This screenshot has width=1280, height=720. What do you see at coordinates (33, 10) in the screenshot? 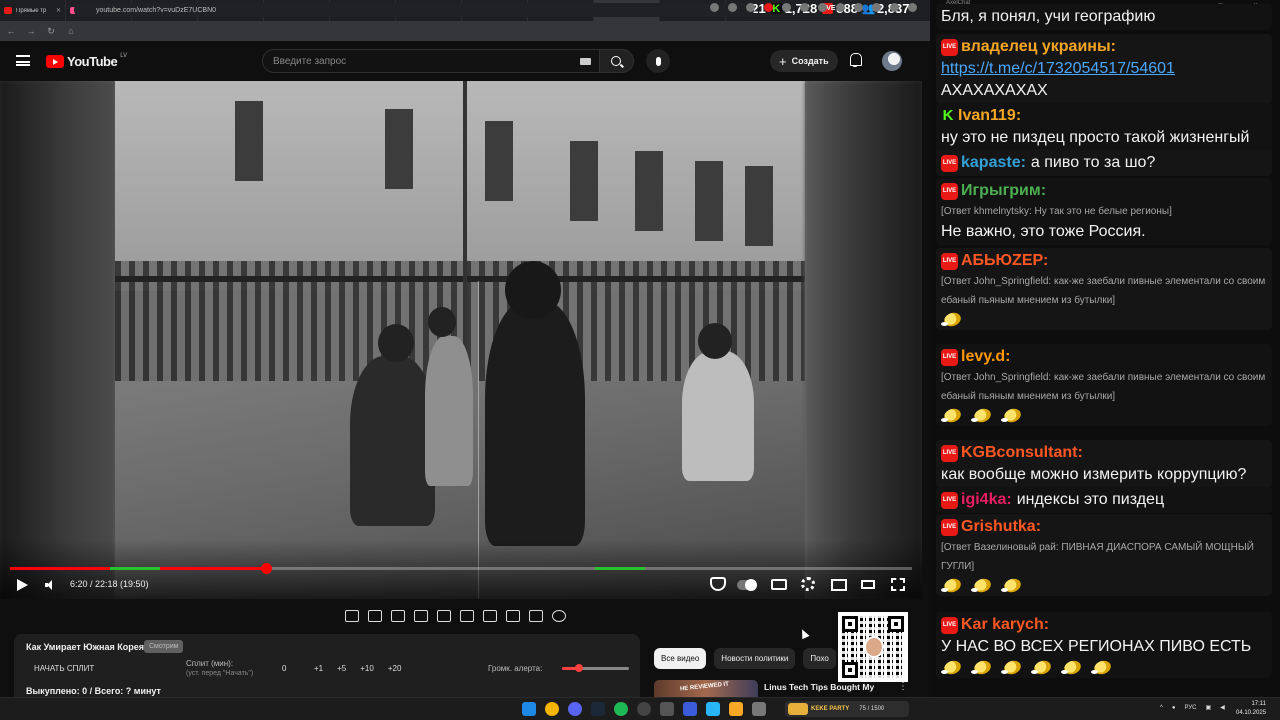
I see `browser-tab: Прямые тр ✕` at bounding box center [33, 10].